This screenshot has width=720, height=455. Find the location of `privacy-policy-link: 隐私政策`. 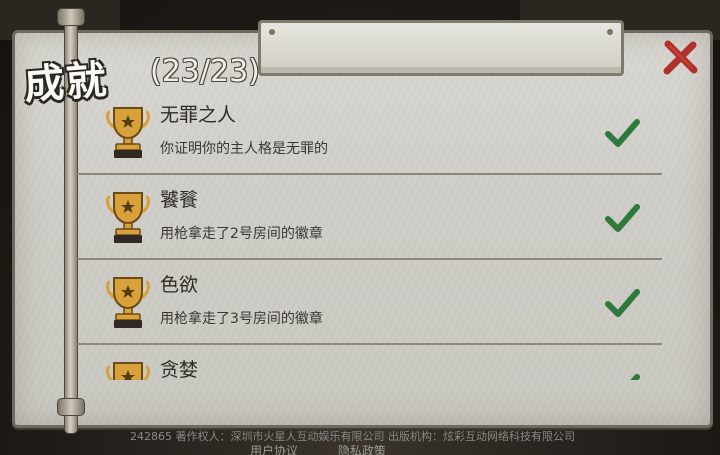

privacy-policy-link: 隐私政策 is located at coordinates (362, 449).